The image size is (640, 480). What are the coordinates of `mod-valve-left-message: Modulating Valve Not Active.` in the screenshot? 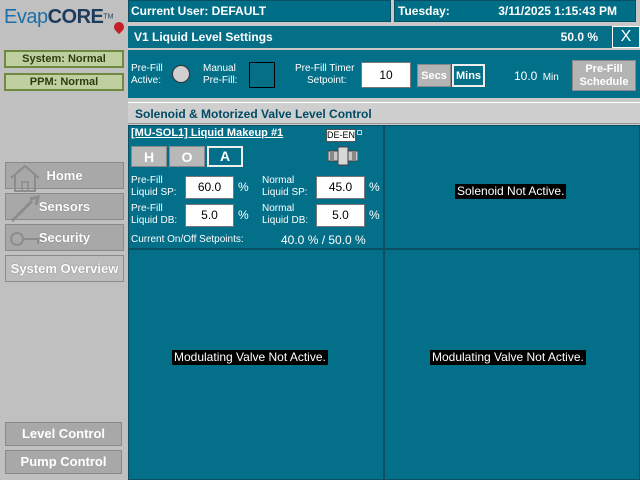 It's located at (250, 357).